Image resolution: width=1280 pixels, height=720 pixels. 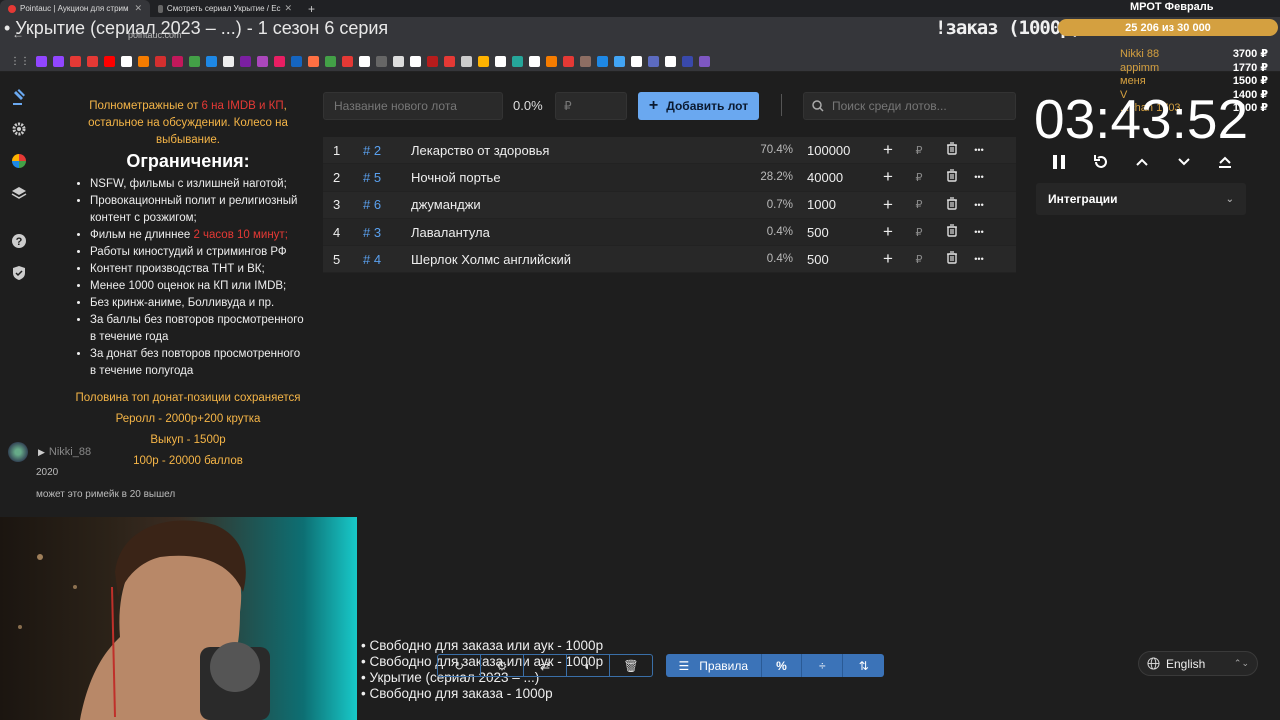 What do you see at coordinates (1059, 162) in the screenshot?
I see `pause-icon` at bounding box center [1059, 162].